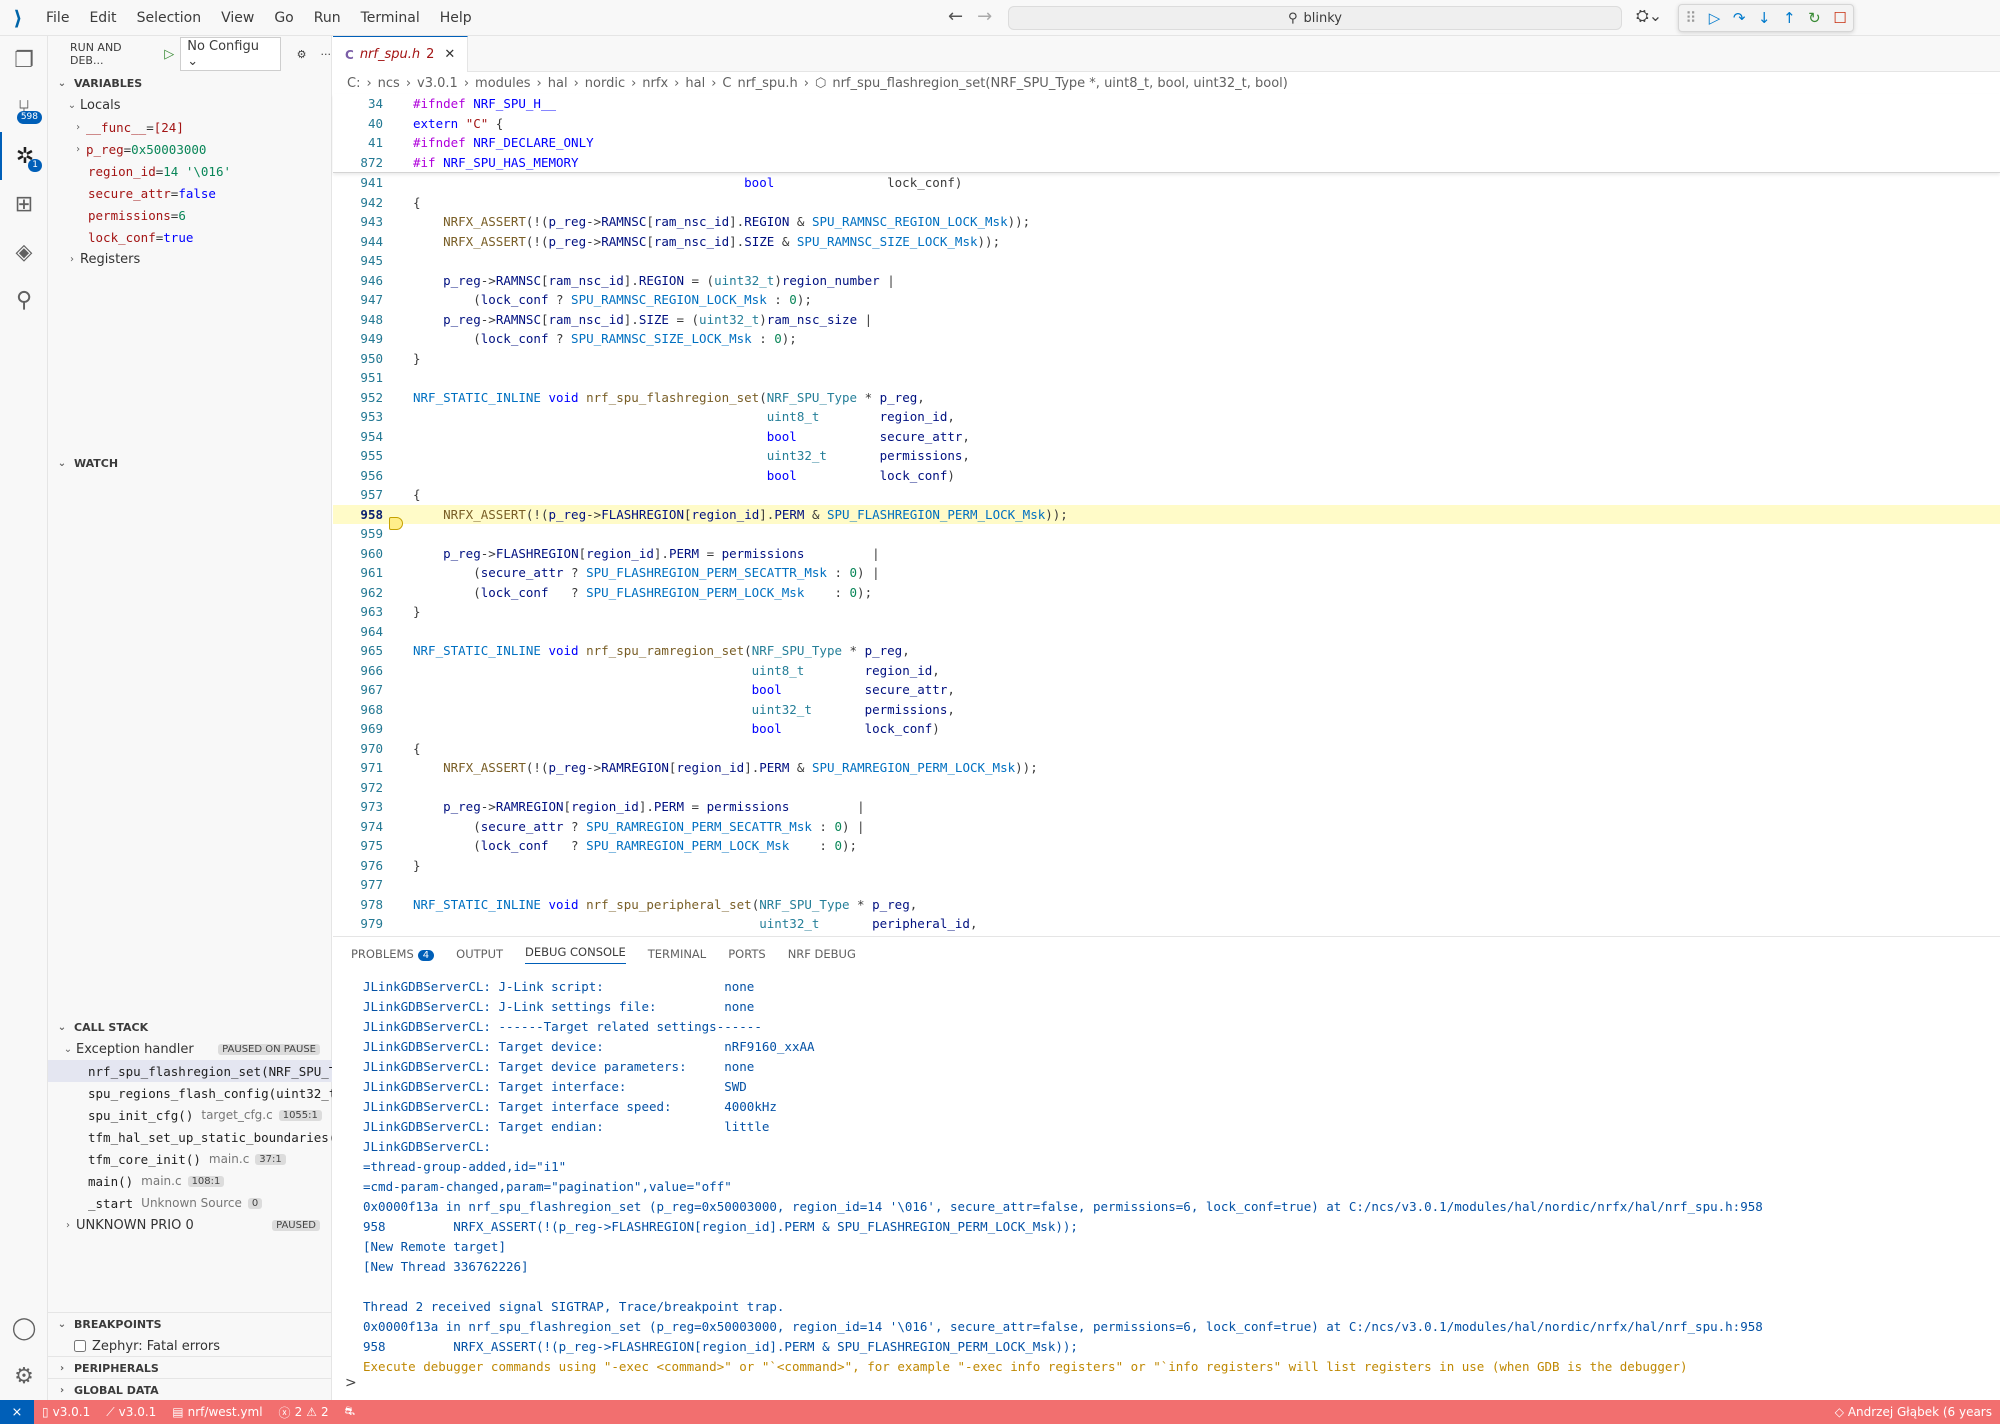 The height and width of the screenshot is (1424, 2000). Describe the element at coordinates (746, 954) in the screenshot. I see `panel-tab-ports: PORTS` at that location.